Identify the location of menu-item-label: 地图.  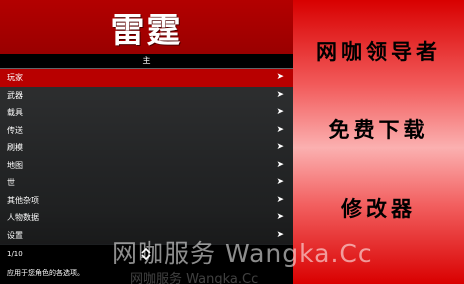
(15, 165).